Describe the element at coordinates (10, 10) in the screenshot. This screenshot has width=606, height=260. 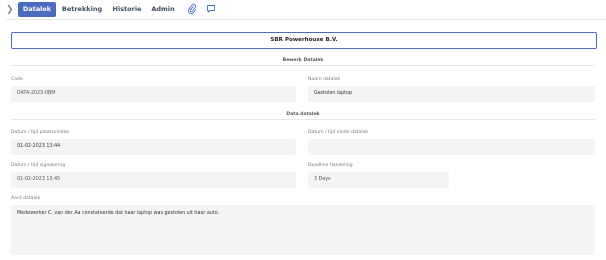
I see `chevron-right-icon: ❯` at that location.